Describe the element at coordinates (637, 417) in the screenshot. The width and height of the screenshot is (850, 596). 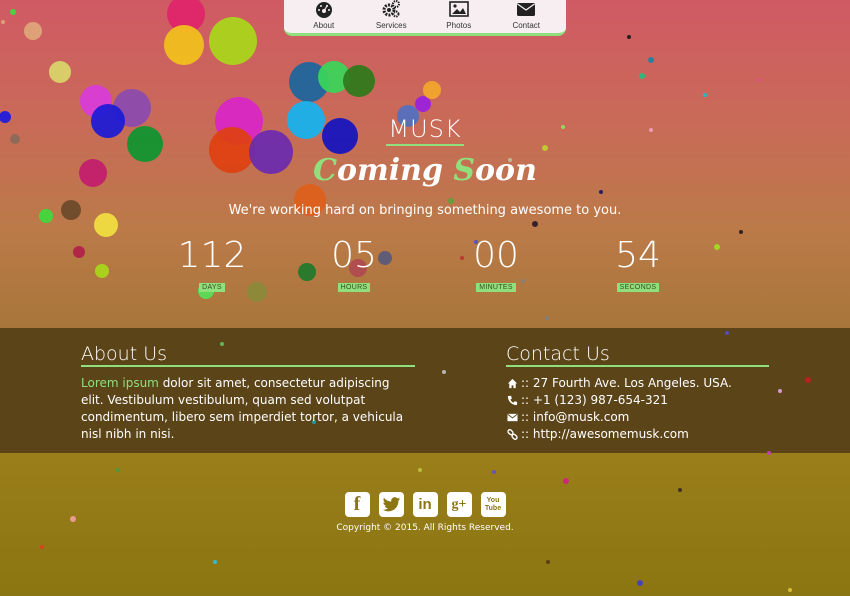
I see `contact-email: :: info@musk.com` at that location.